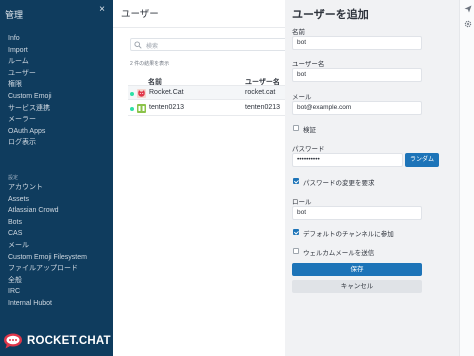 The height and width of the screenshot is (356, 474). I want to click on rocket-chat-logo: ROCKET.CHAT, so click(58, 341).